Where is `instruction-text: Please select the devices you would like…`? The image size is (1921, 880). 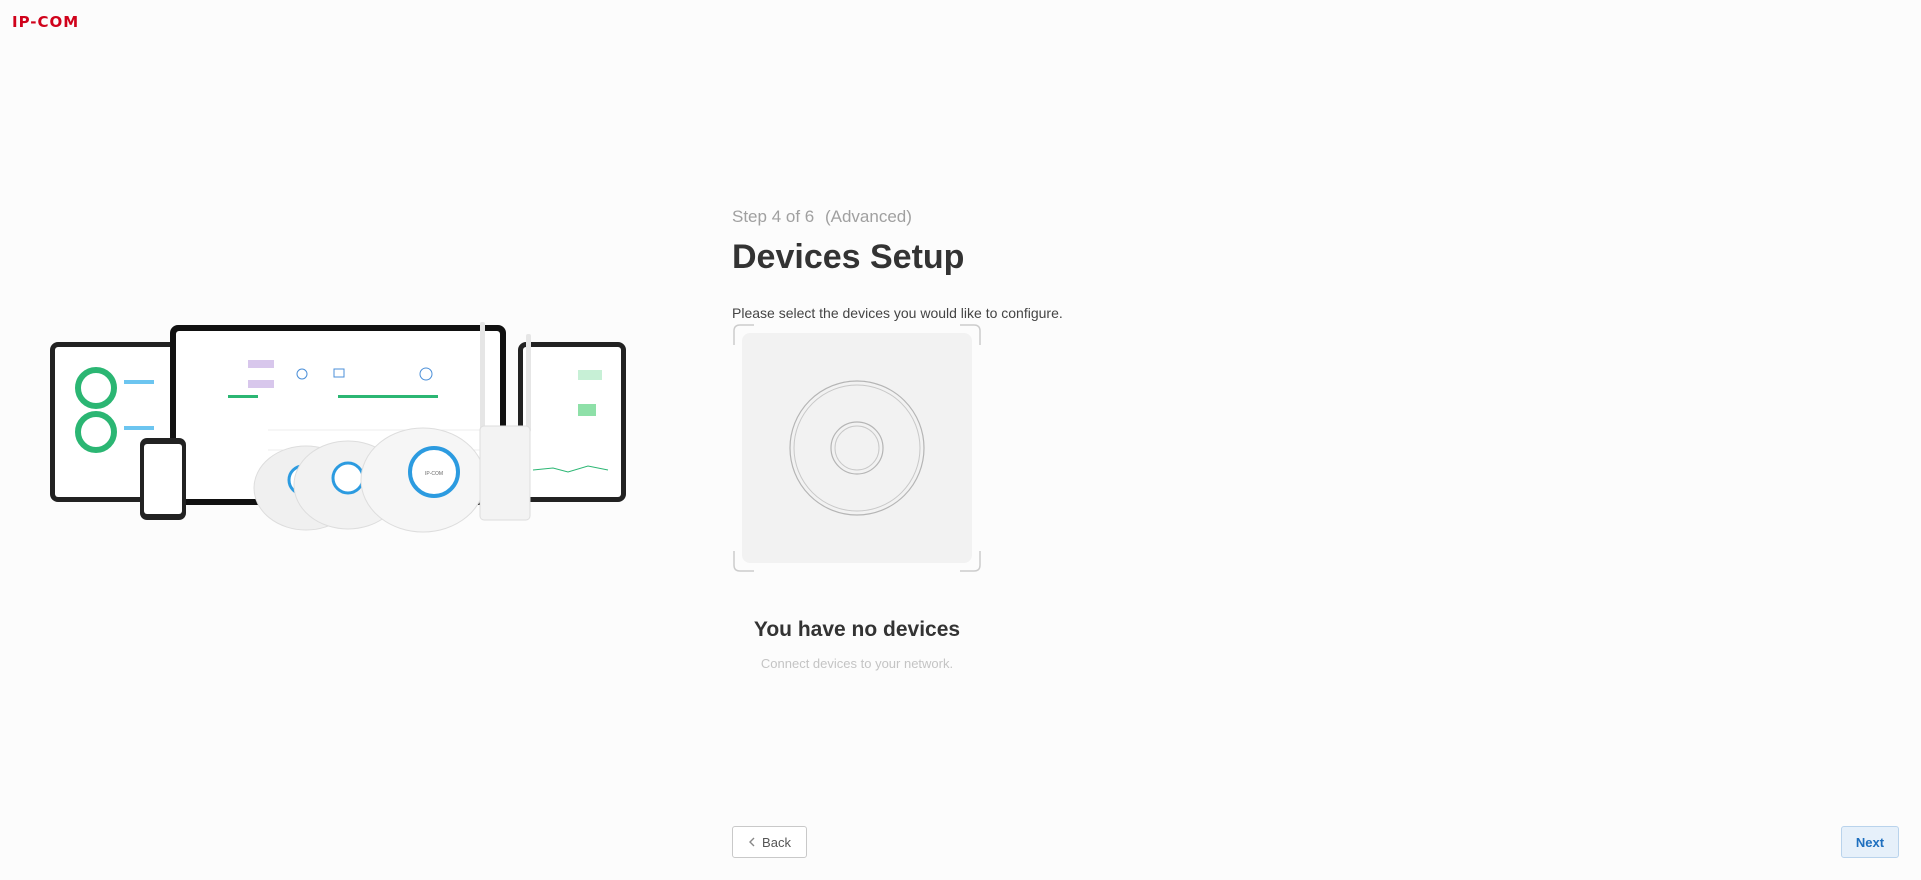 instruction-text: Please select the devices you would like… is located at coordinates (897, 313).